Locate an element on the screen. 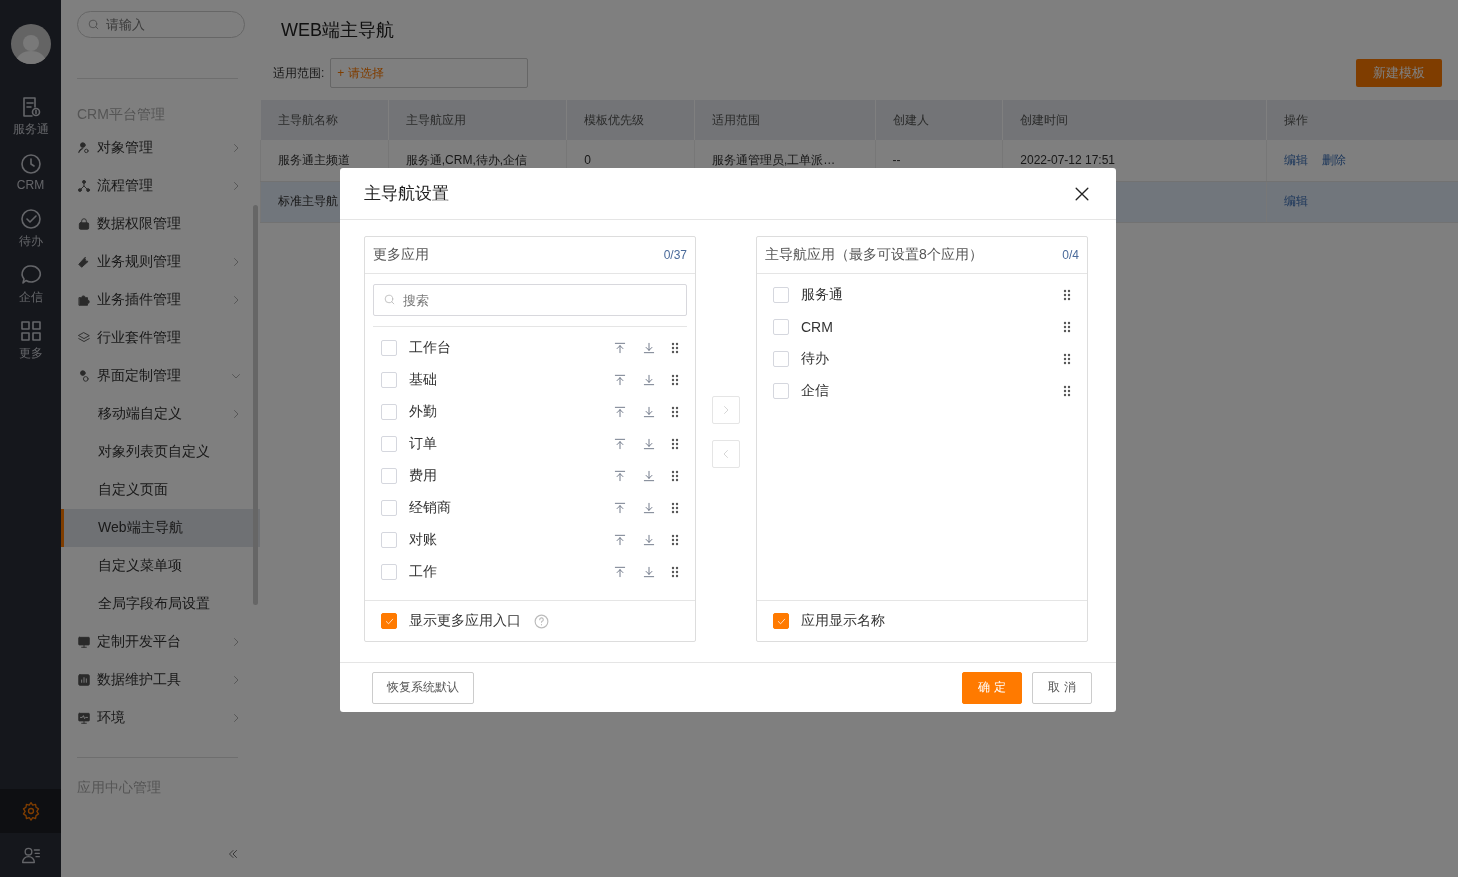 This screenshot has height=877, width=1458. menu-item: 流程管理 is located at coordinates (160, 186).